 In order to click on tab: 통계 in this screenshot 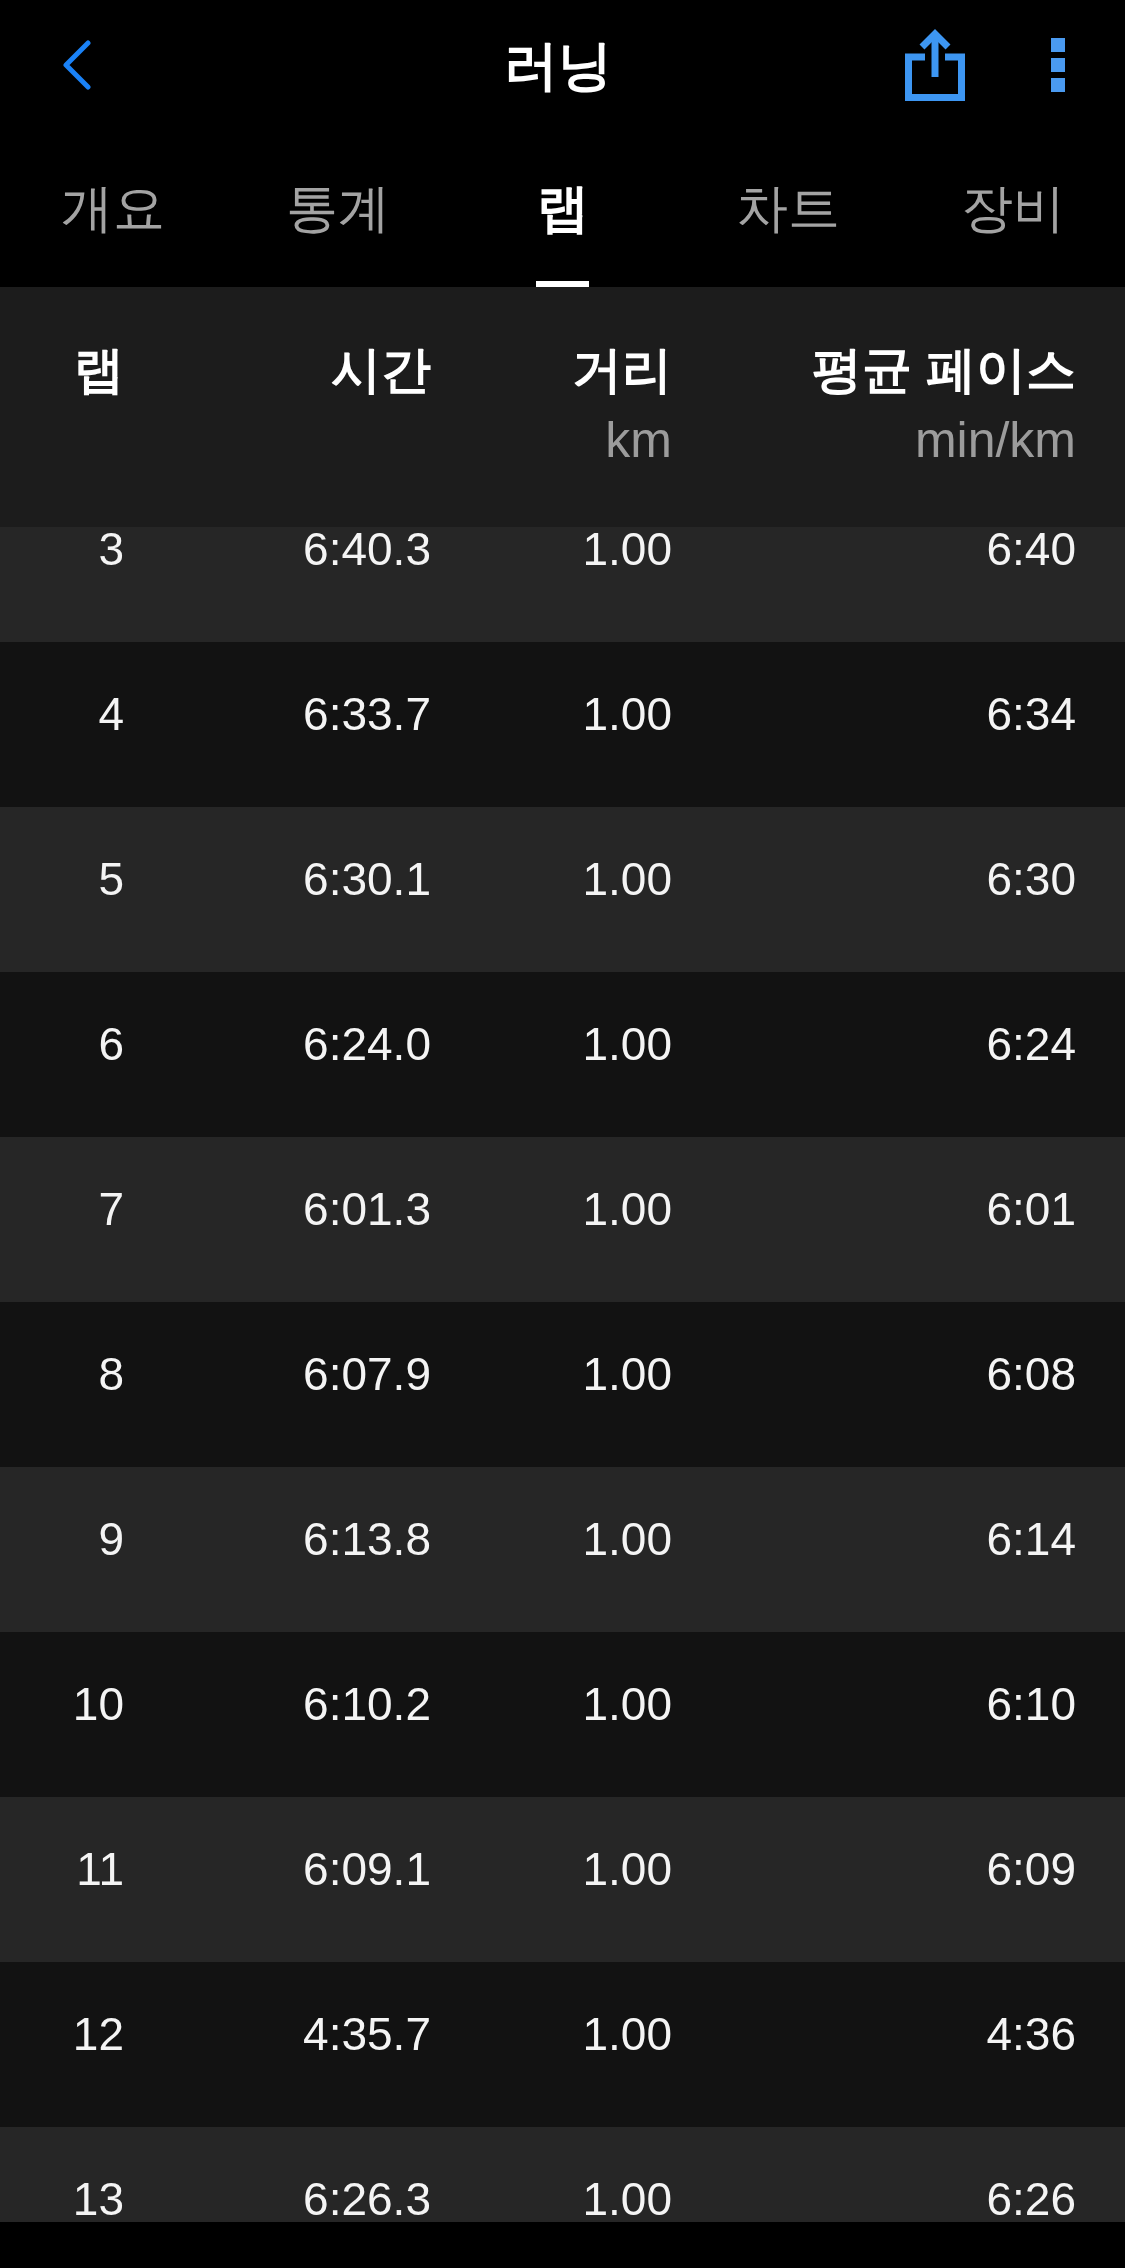, I will do `click(337, 208)`.